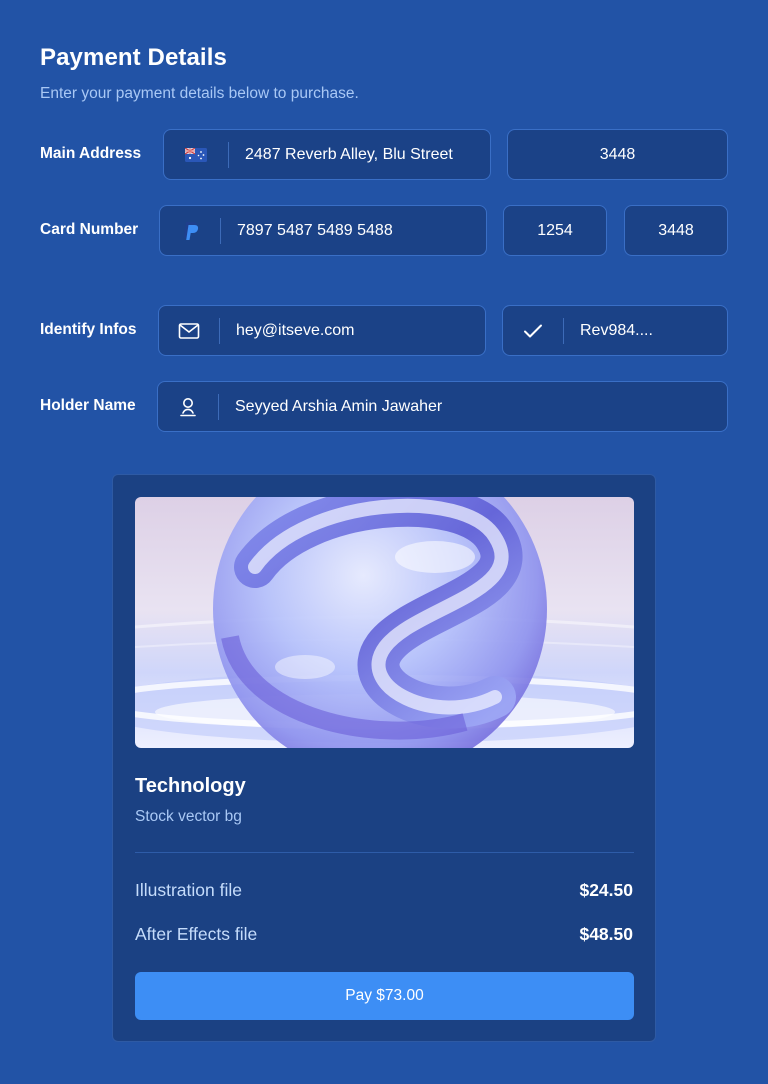 The height and width of the screenshot is (1084, 768). Describe the element at coordinates (533, 330) in the screenshot. I see `check-icon` at that location.